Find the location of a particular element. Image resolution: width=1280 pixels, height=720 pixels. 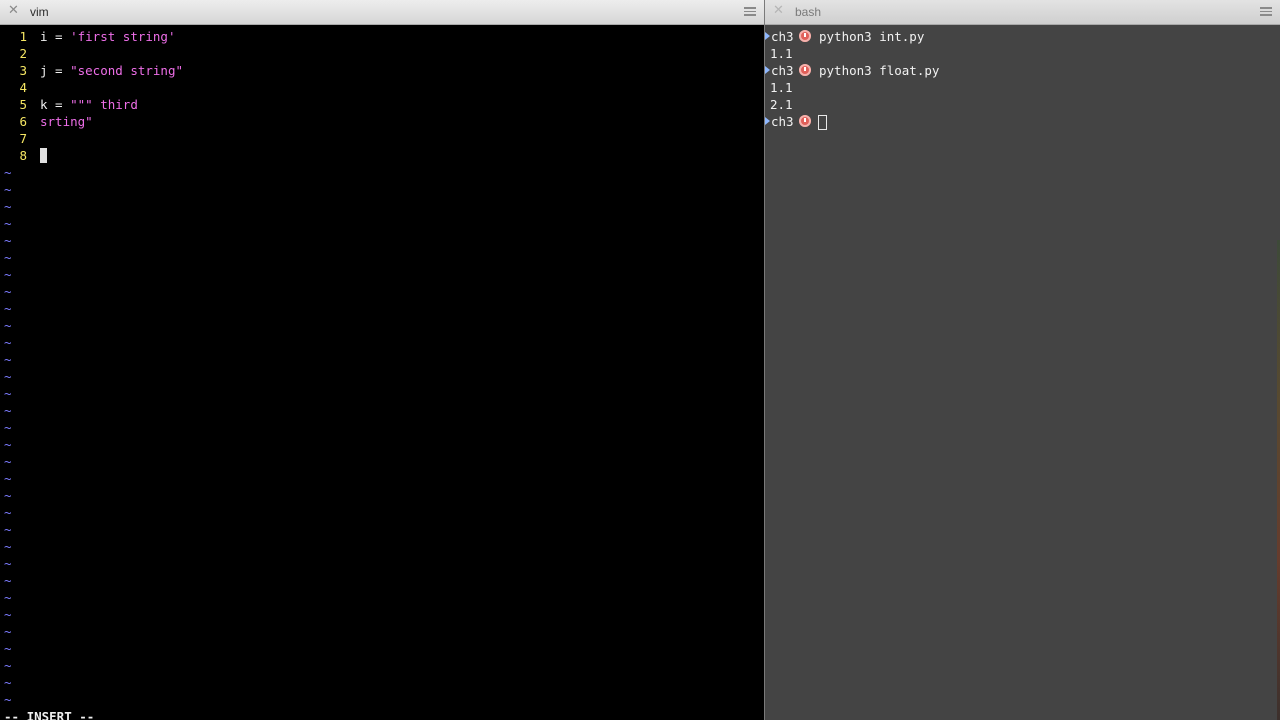

code-line: 4 is located at coordinates (380, 87).